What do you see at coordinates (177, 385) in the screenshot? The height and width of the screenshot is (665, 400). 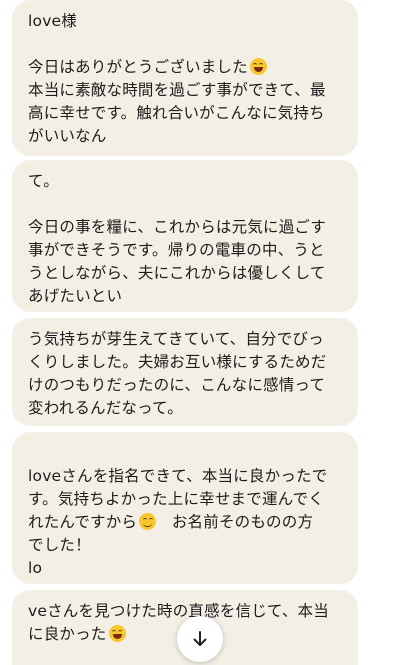 I see `message-line: けのつもりだったのに、こんなに感情って` at bounding box center [177, 385].